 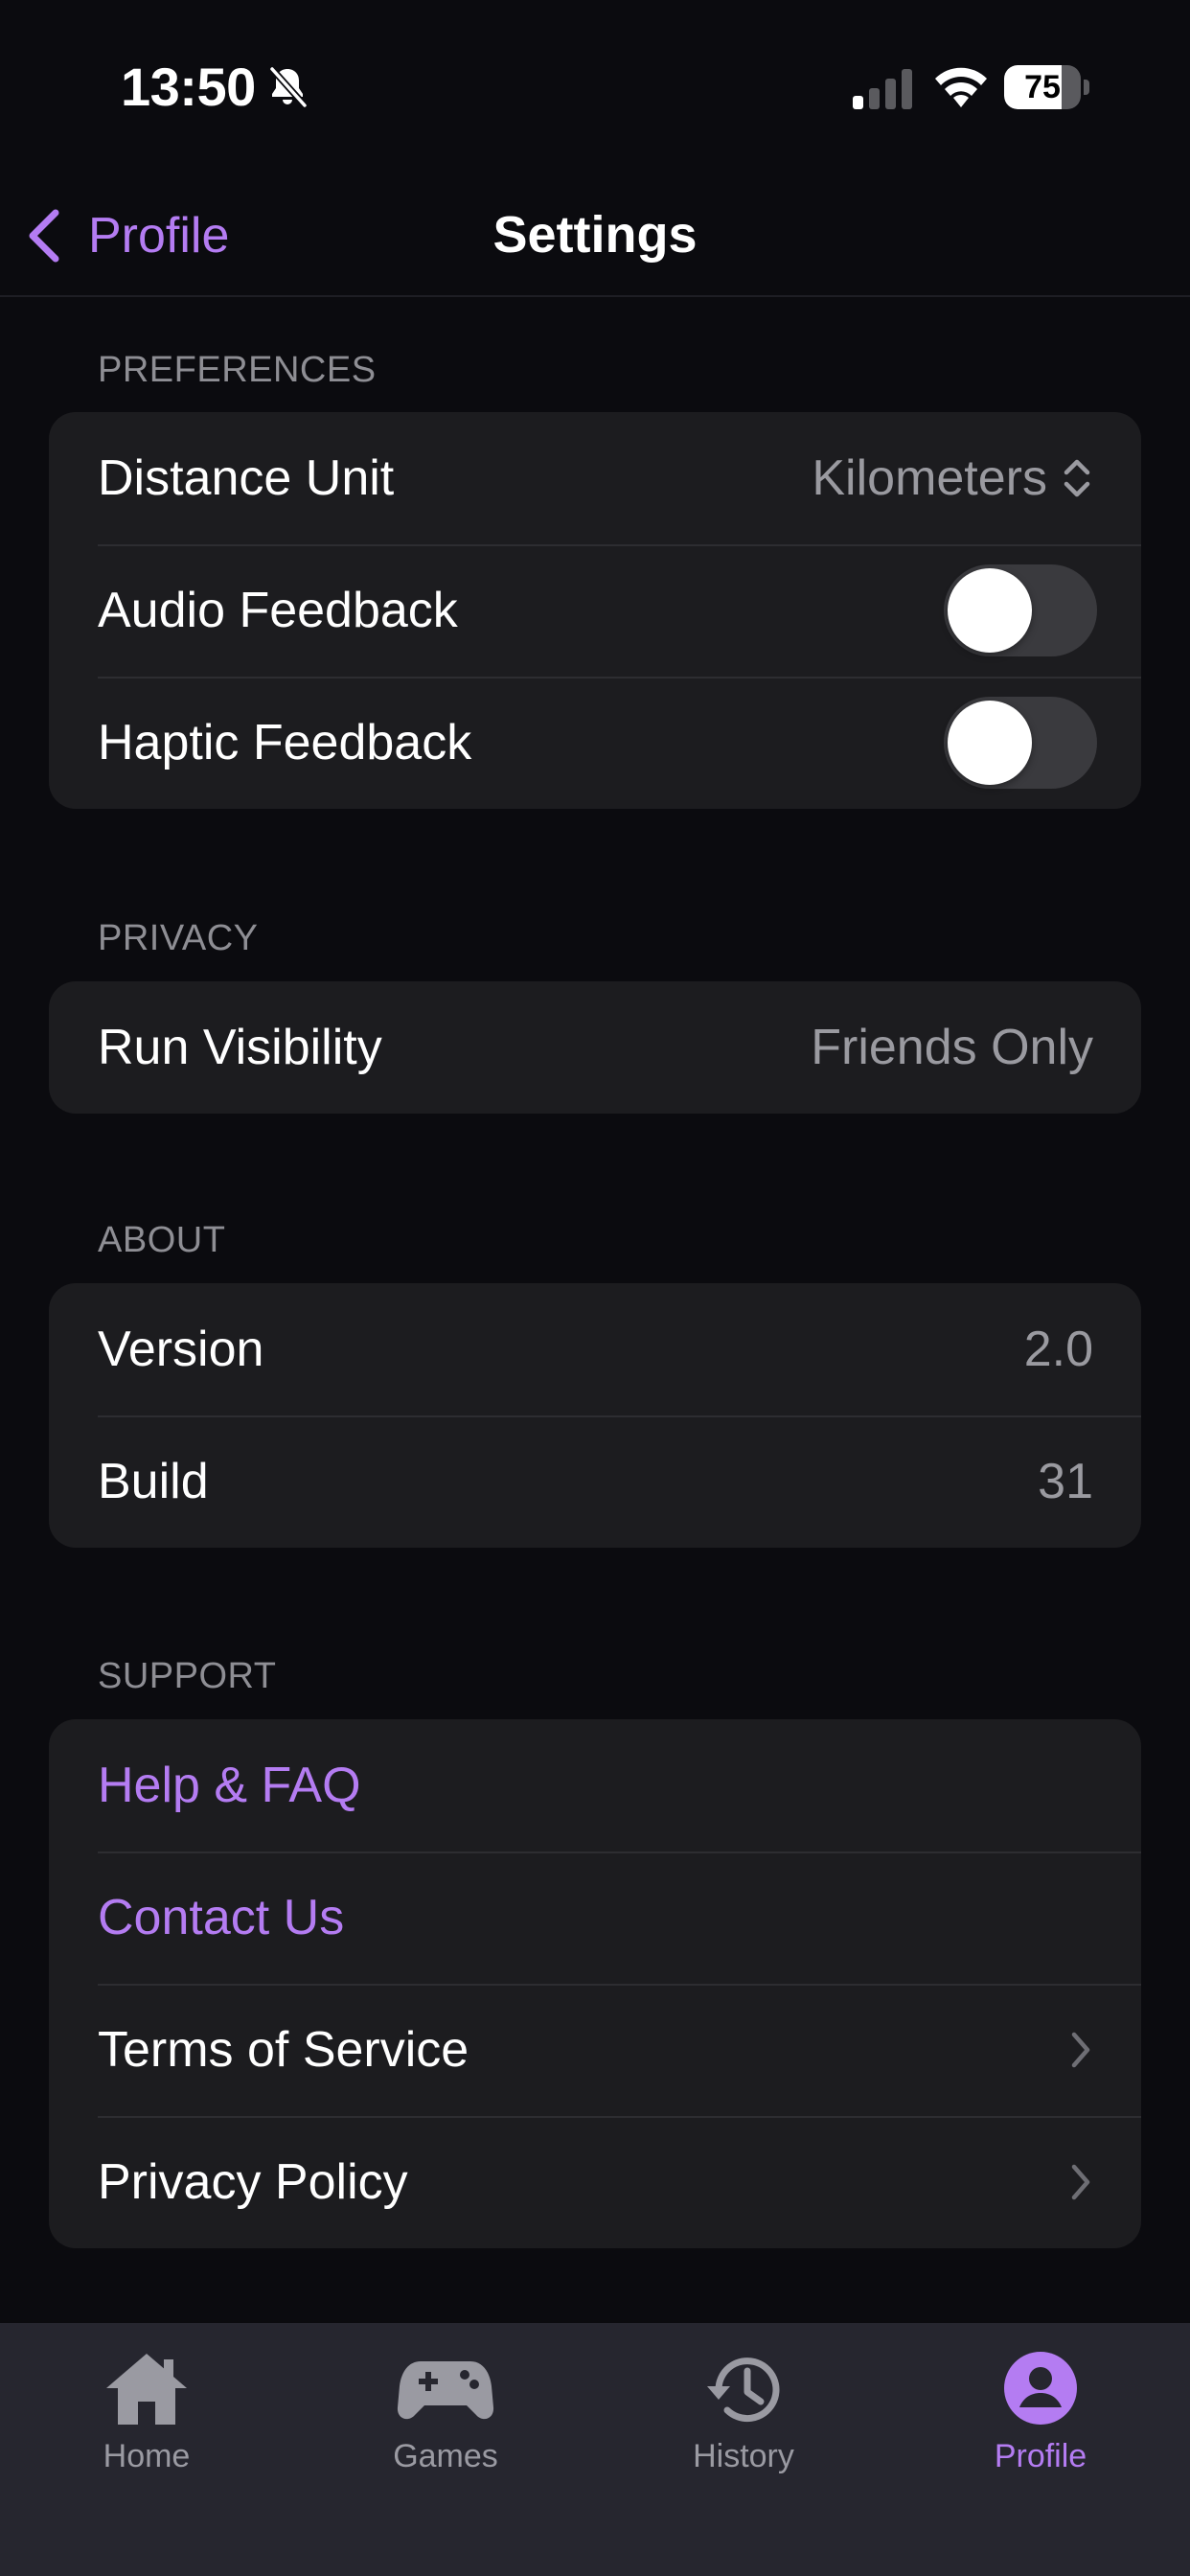 What do you see at coordinates (595, 478) in the screenshot?
I see `distance-unit-row: Distance Unit Kilometers` at bounding box center [595, 478].